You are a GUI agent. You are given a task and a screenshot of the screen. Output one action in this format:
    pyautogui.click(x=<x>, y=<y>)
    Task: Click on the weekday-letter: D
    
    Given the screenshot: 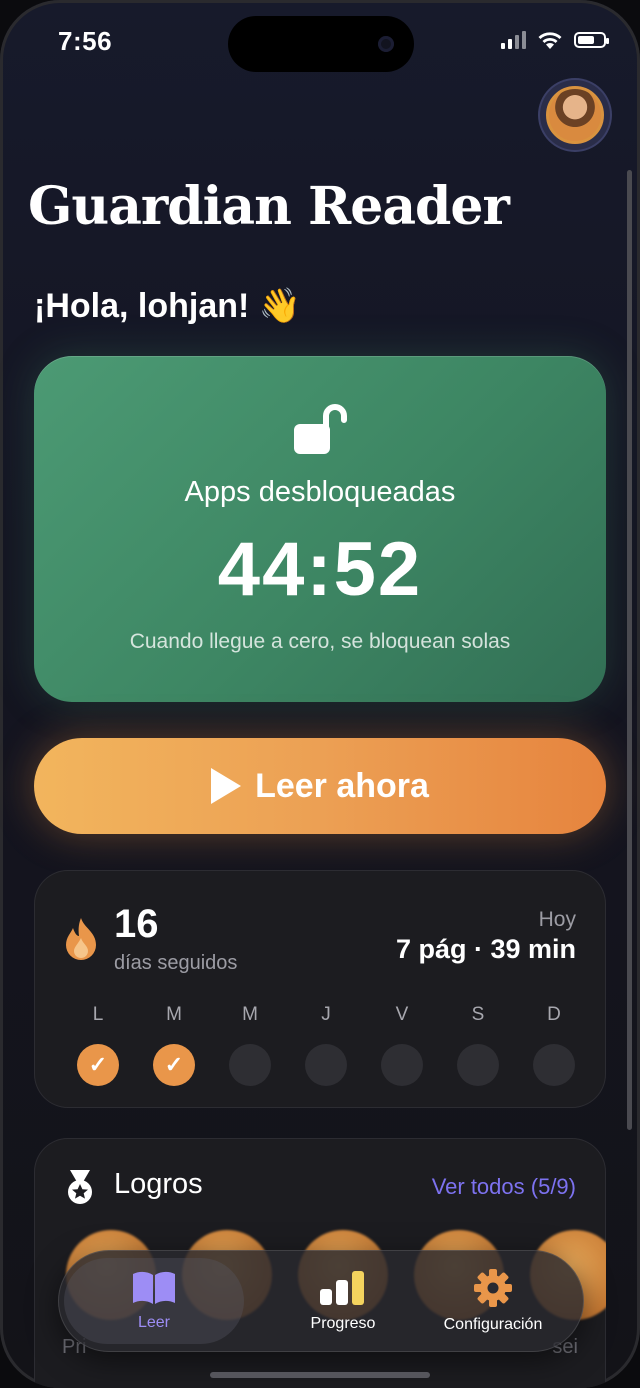 What is the action you would take?
    pyautogui.click(x=554, y=1014)
    